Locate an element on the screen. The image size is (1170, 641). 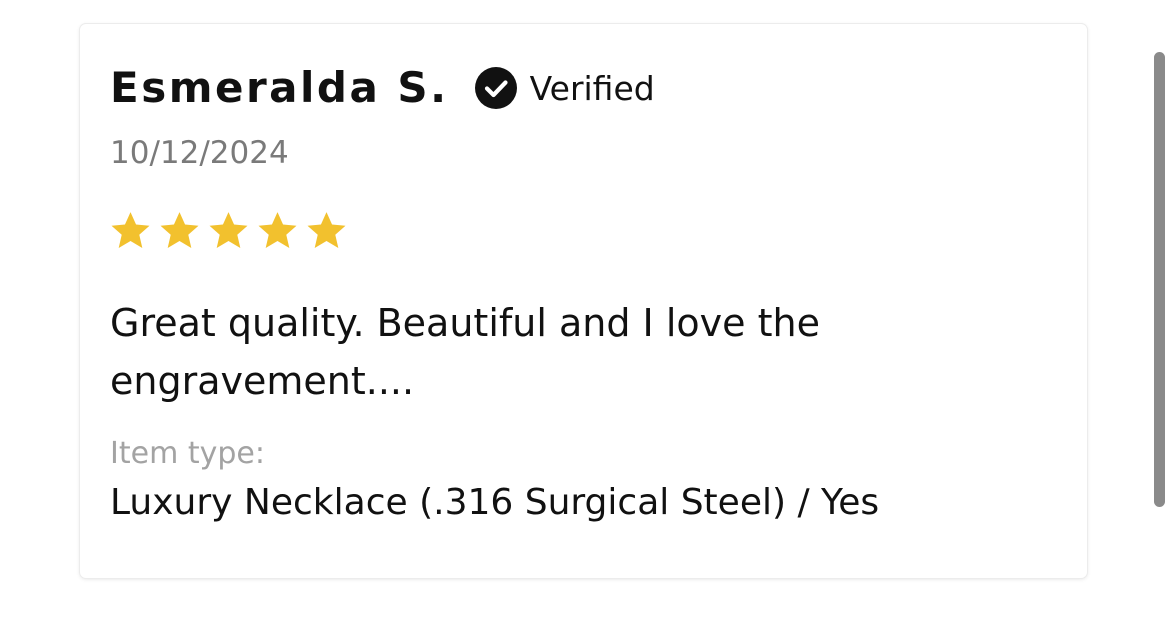
verified-badge: Verified is located at coordinates (564, 88).